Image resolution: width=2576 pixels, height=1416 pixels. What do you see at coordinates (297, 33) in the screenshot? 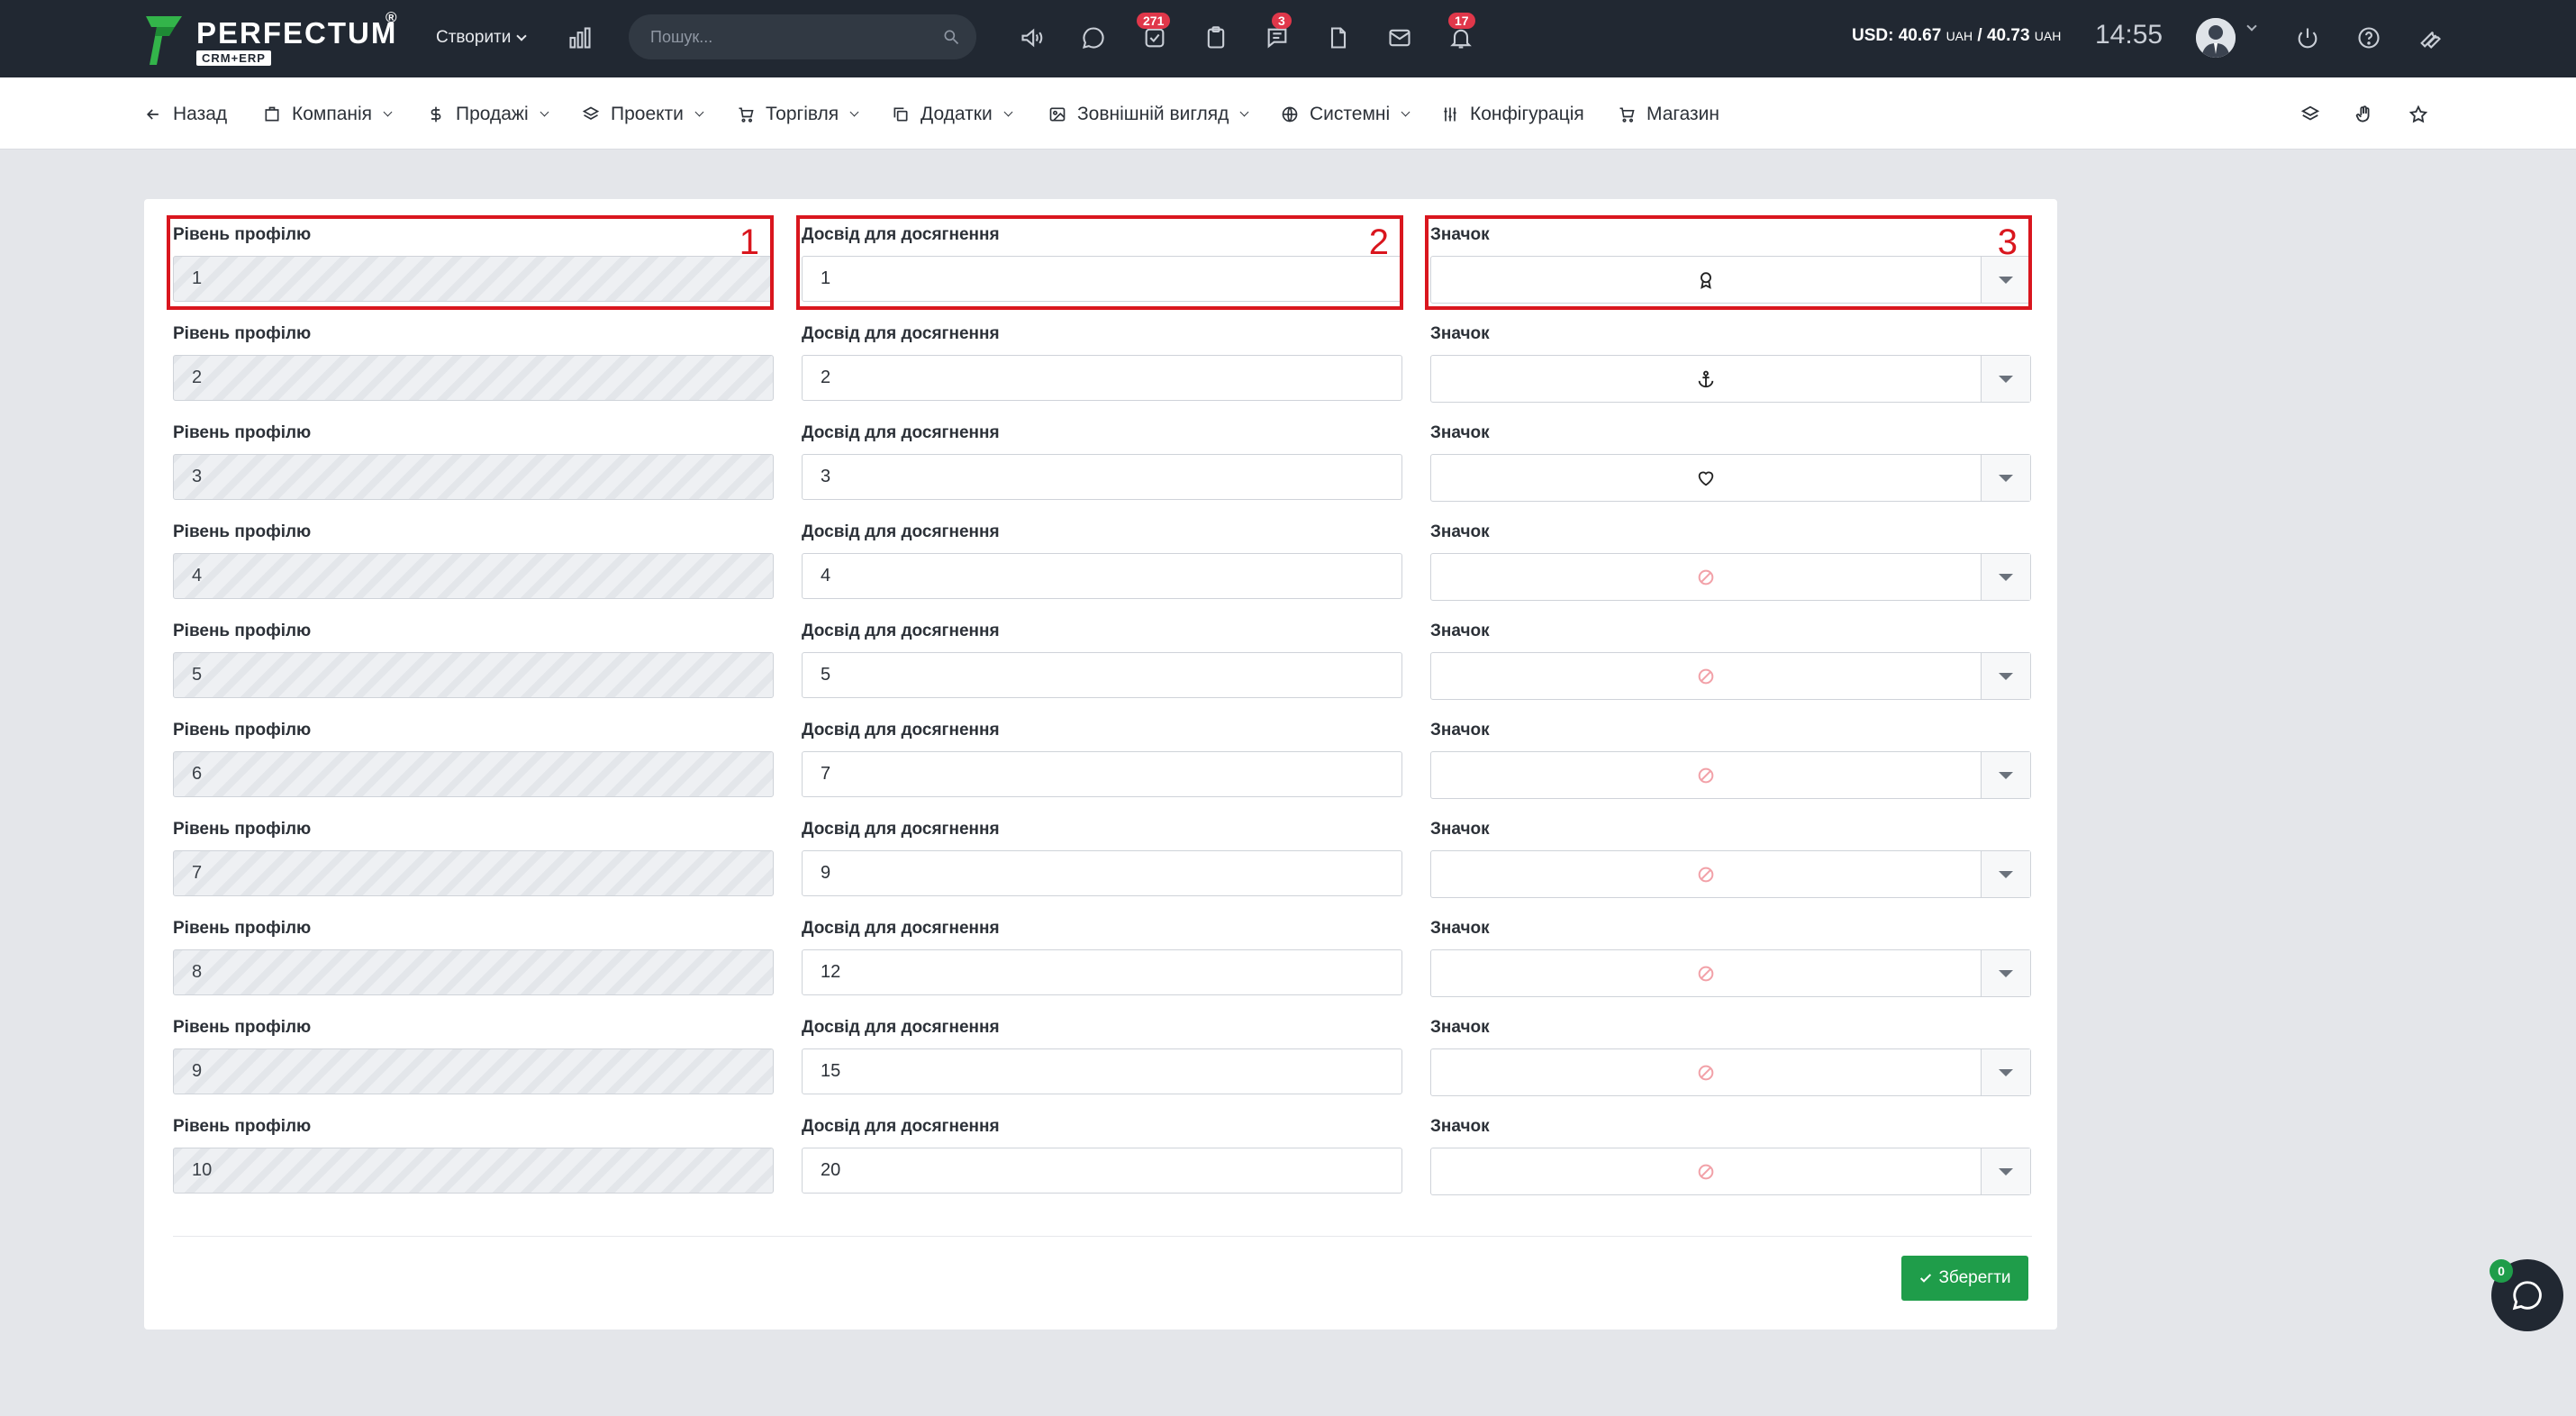
I see `brand-name: PERFECTUM` at bounding box center [297, 33].